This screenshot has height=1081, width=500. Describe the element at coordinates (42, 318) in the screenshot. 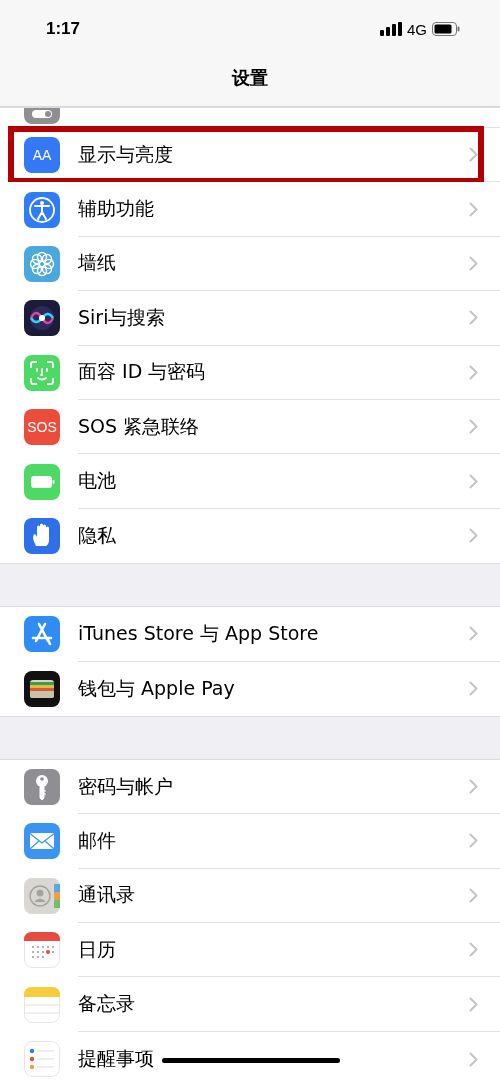

I see `siri-icon` at that location.